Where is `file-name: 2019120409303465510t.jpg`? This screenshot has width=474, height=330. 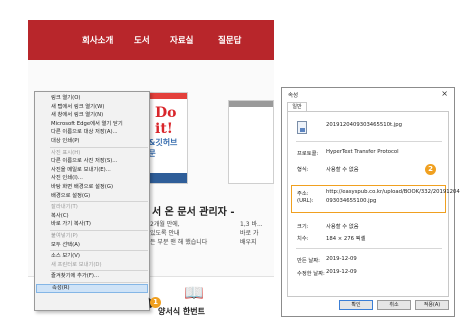
file-name: 2019120409303465510t.jpg is located at coordinates (364, 125).